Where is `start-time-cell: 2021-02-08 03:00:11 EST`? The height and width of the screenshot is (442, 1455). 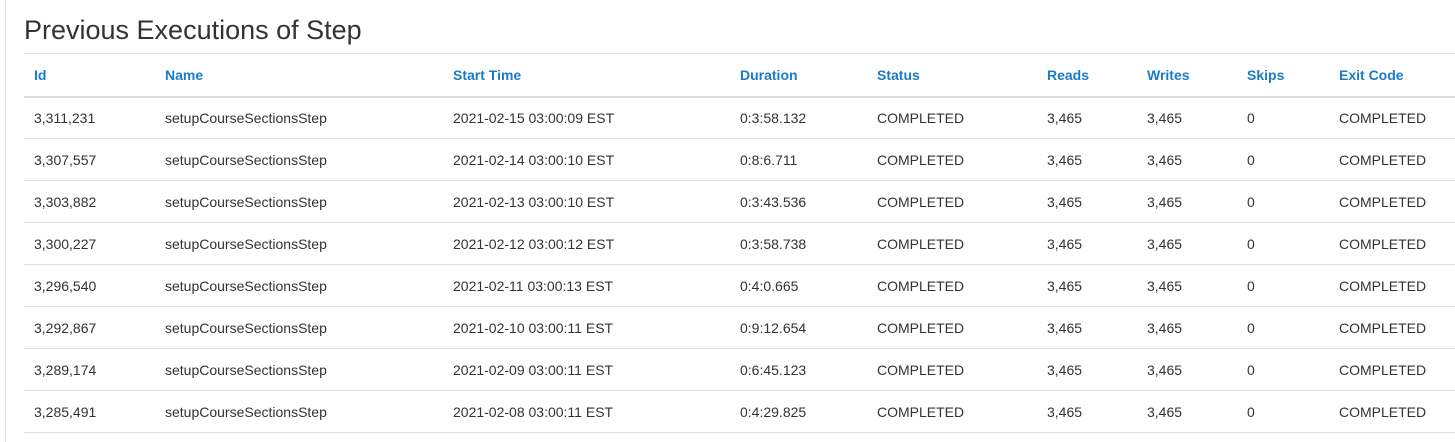
start-time-cell: 2021-02-08 03:00:11 EST is located at coordinates (533, 411).